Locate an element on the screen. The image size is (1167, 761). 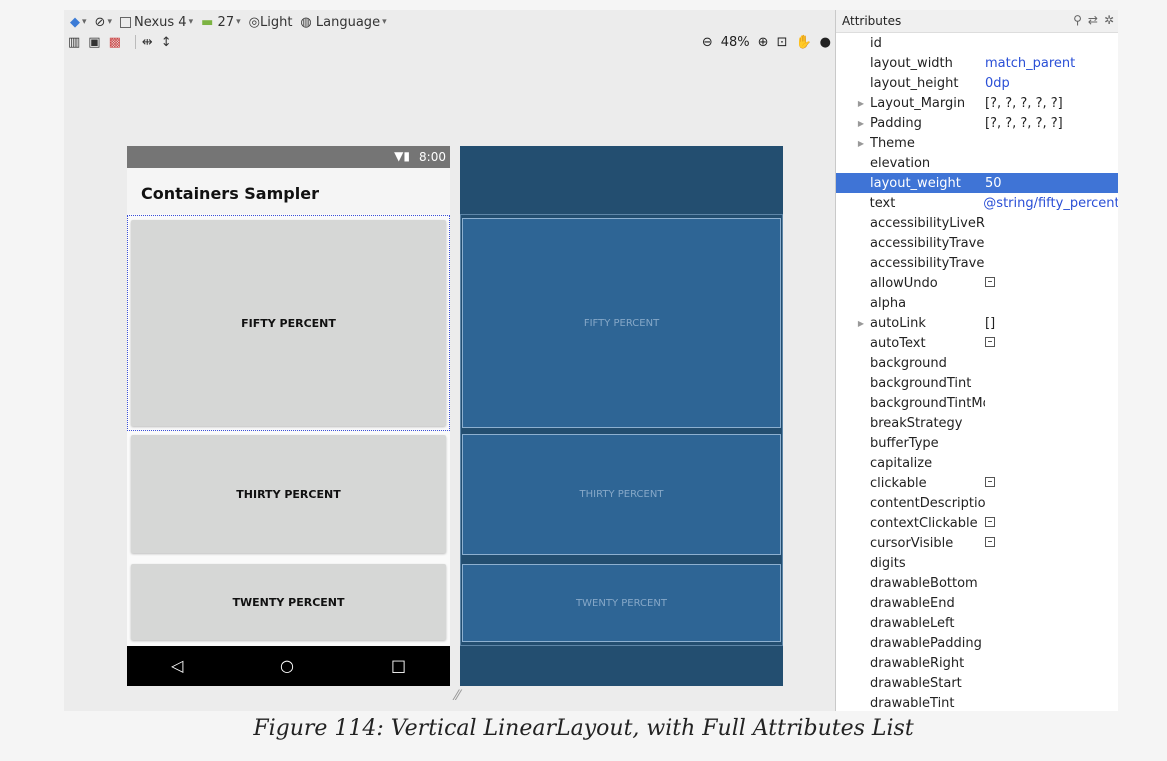
globe-icon: ◍ is located at coordinates (306, 22).